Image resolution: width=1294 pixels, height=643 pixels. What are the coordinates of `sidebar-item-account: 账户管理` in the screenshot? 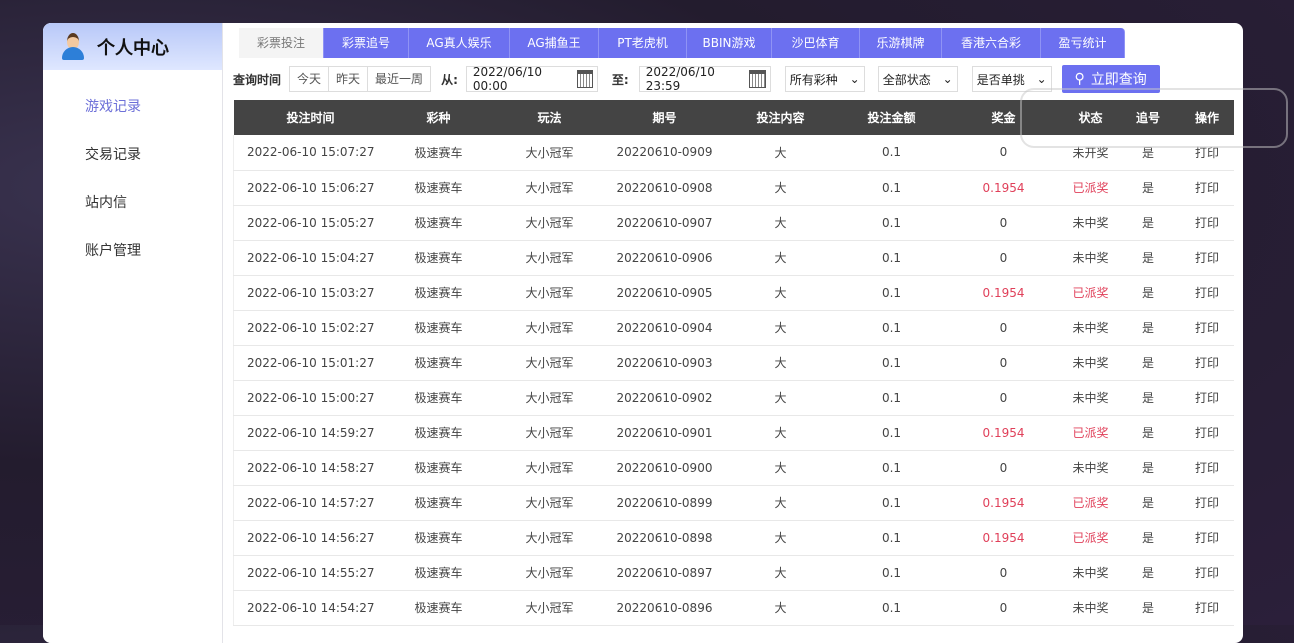 It's located at (132, 250).